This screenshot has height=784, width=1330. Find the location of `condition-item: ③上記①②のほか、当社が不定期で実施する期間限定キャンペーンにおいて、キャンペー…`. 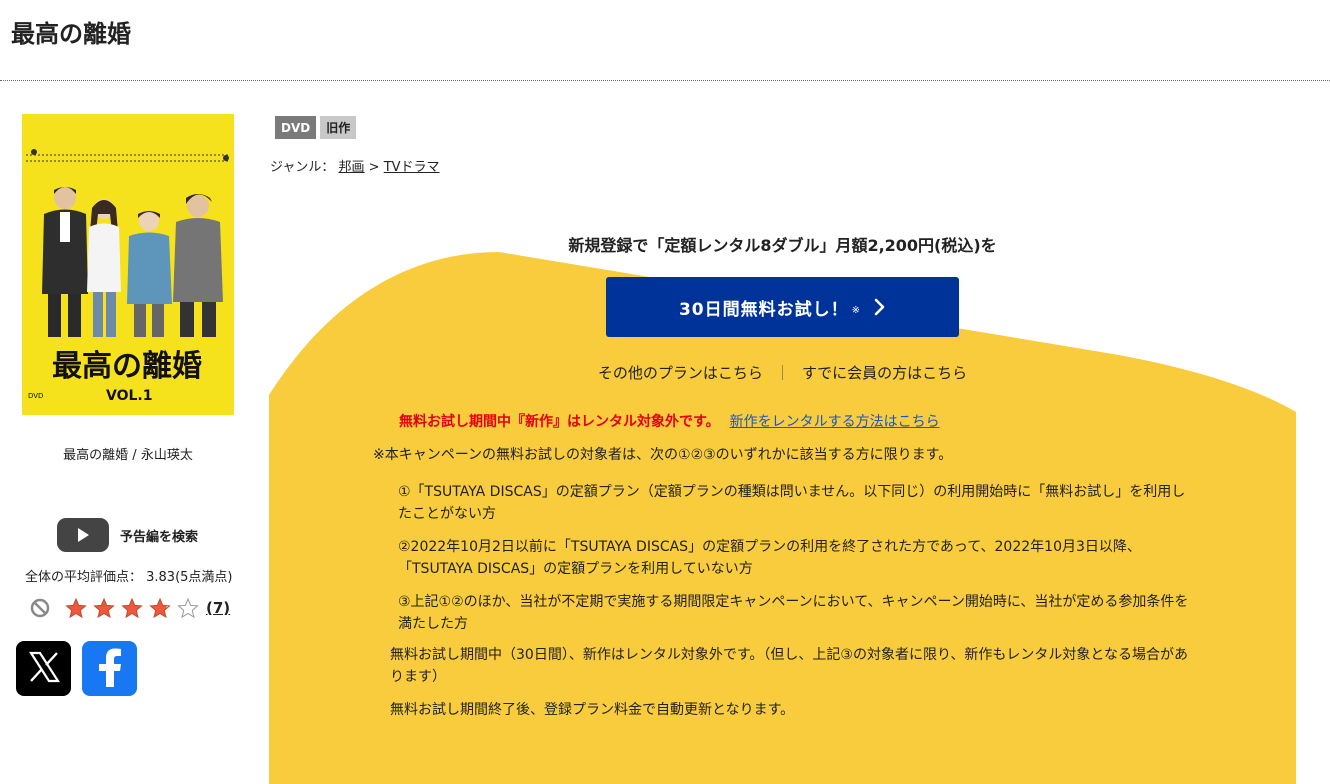

condition-item: ③上記①②のほか、当社が不定期で実施する期間限定キャンペーンにおいて、キャンペー… is located at coordinates (793, 613).